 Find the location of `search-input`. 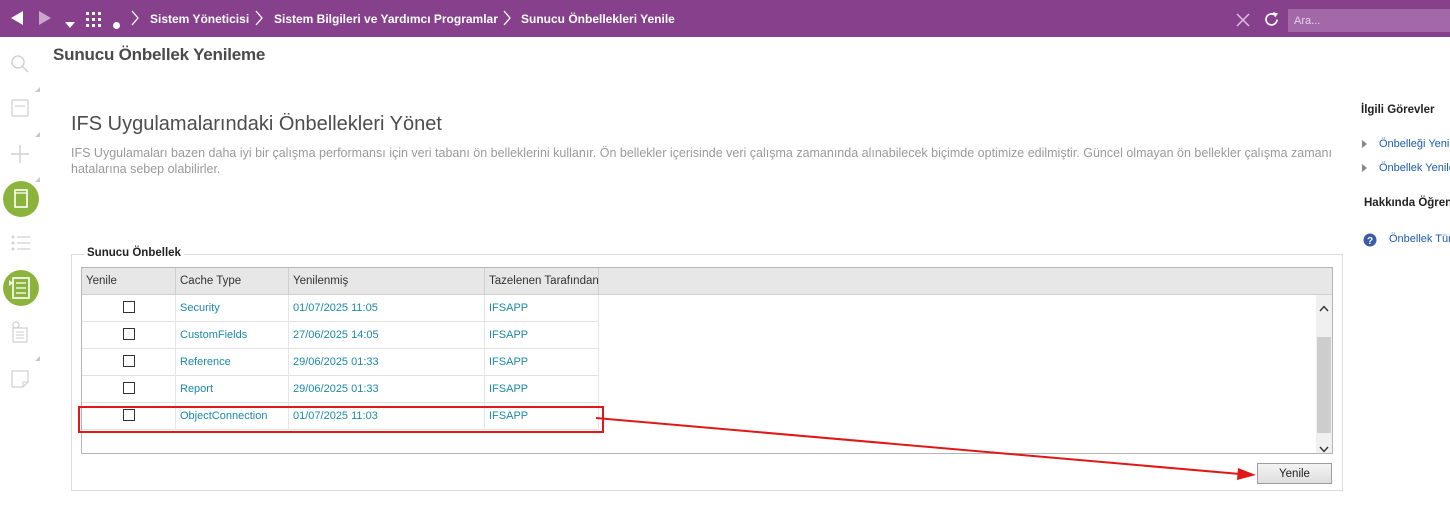

search-input is located at coordinates (1369, 20).